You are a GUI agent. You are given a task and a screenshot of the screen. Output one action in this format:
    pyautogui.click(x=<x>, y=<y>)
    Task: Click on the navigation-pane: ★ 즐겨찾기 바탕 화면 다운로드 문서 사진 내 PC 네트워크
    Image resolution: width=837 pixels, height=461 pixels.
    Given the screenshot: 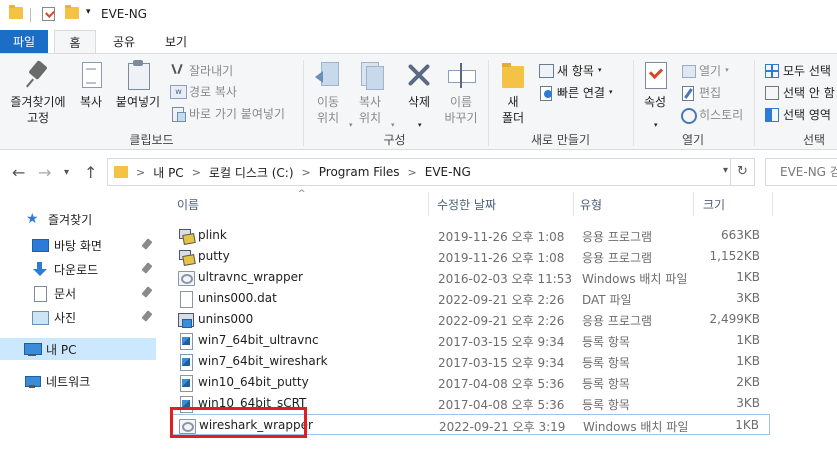 What is the action you would take?
    pyautogui.click(x=79, y=328)
    